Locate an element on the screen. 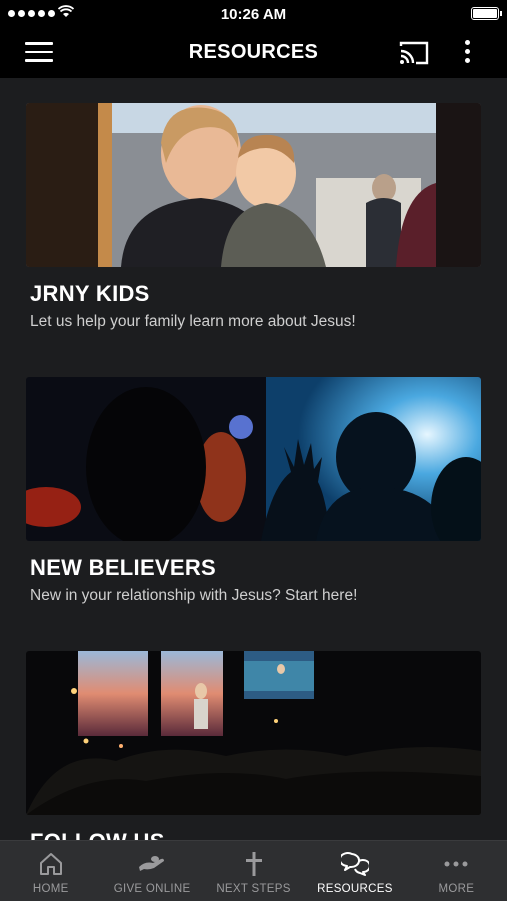  battery-icon is located at coordinates (486, 13).